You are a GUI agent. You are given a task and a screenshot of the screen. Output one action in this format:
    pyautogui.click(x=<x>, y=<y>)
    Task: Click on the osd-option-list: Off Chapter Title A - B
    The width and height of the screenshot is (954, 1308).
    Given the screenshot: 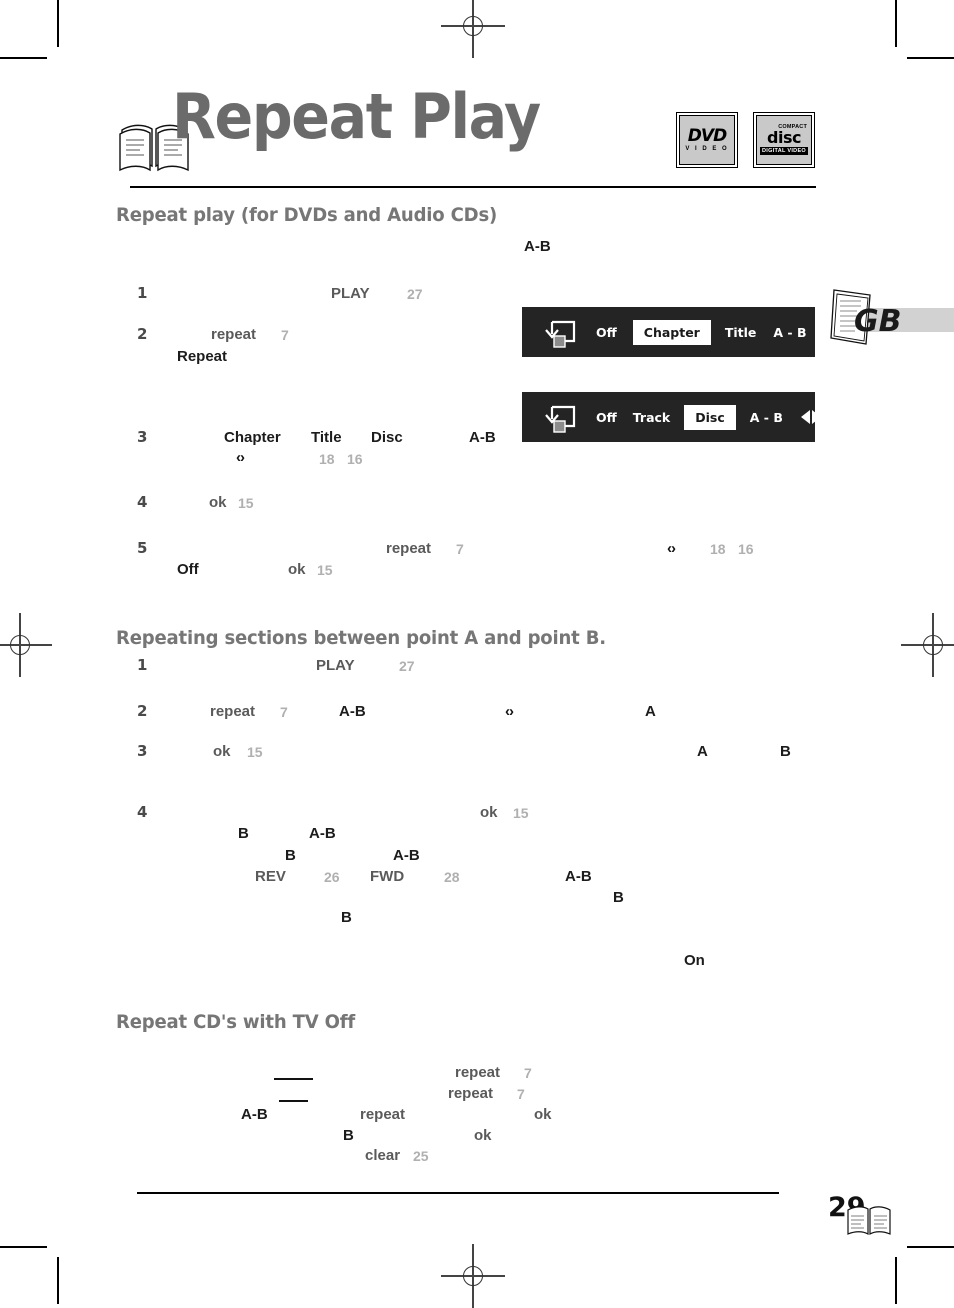 What is the action you would take?
    pyautogui.click(x=720, y=332)
    